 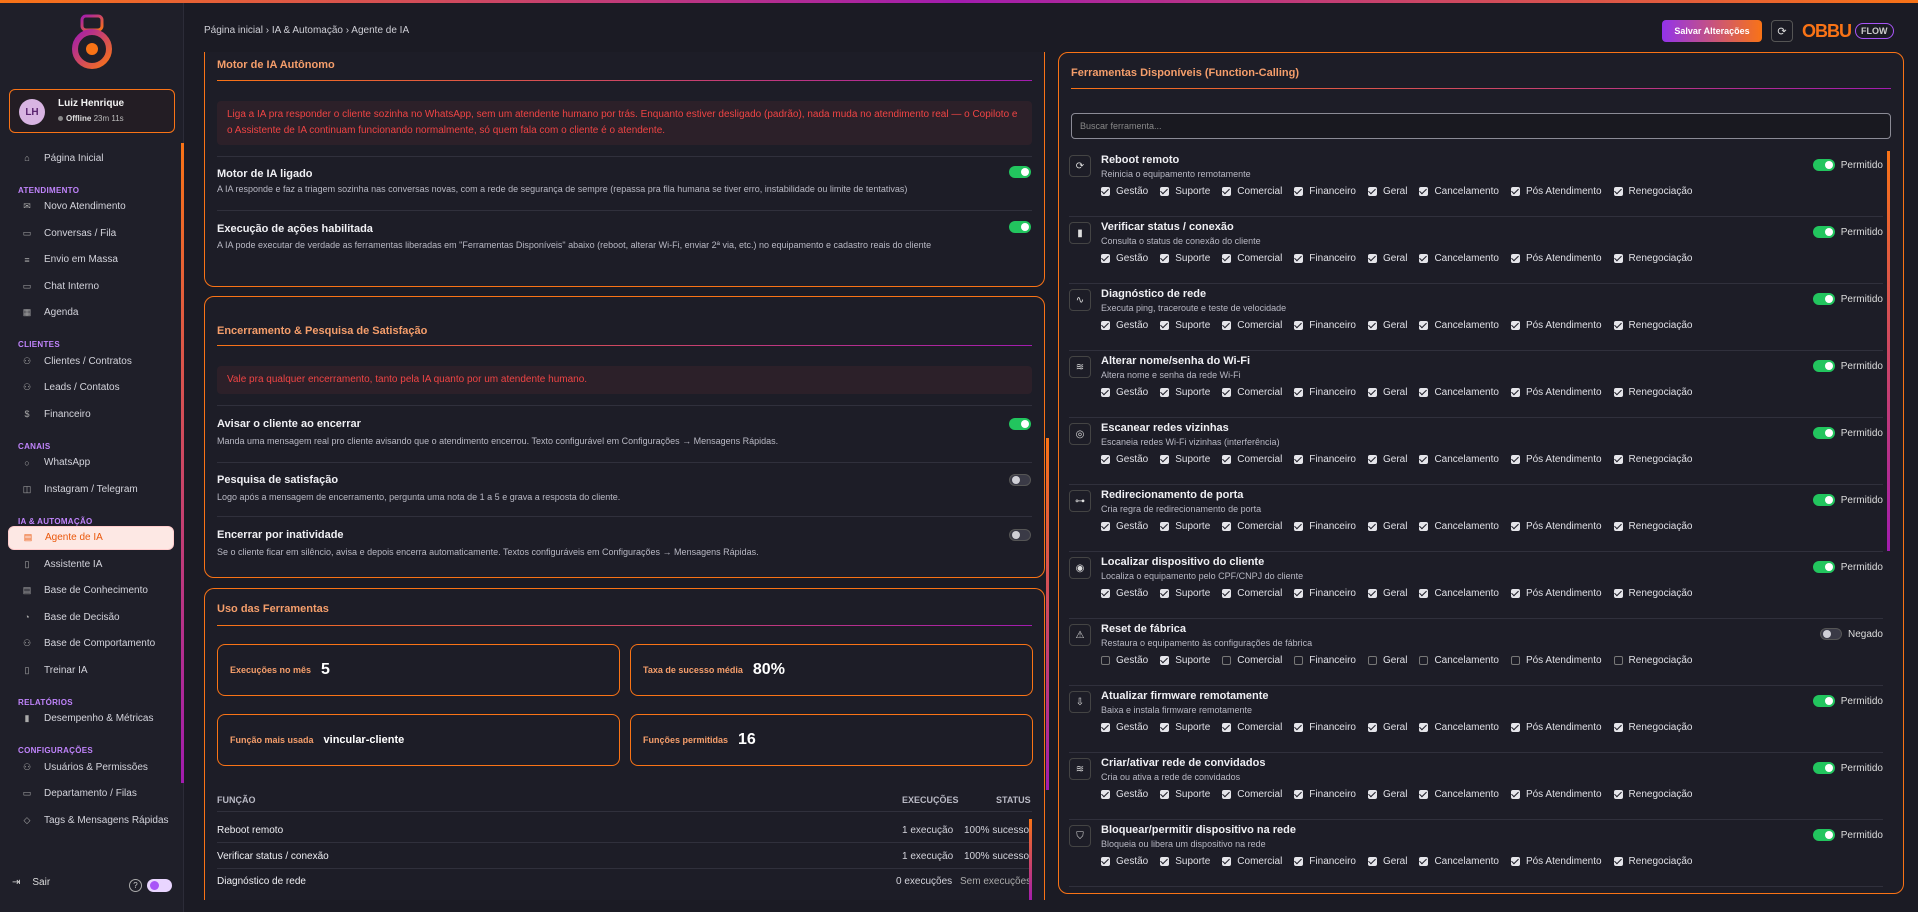 What do you see at coordinates (1047, 614) in the screenshot?
I see `main-scrollbar` at bounding box center [1047, 614].